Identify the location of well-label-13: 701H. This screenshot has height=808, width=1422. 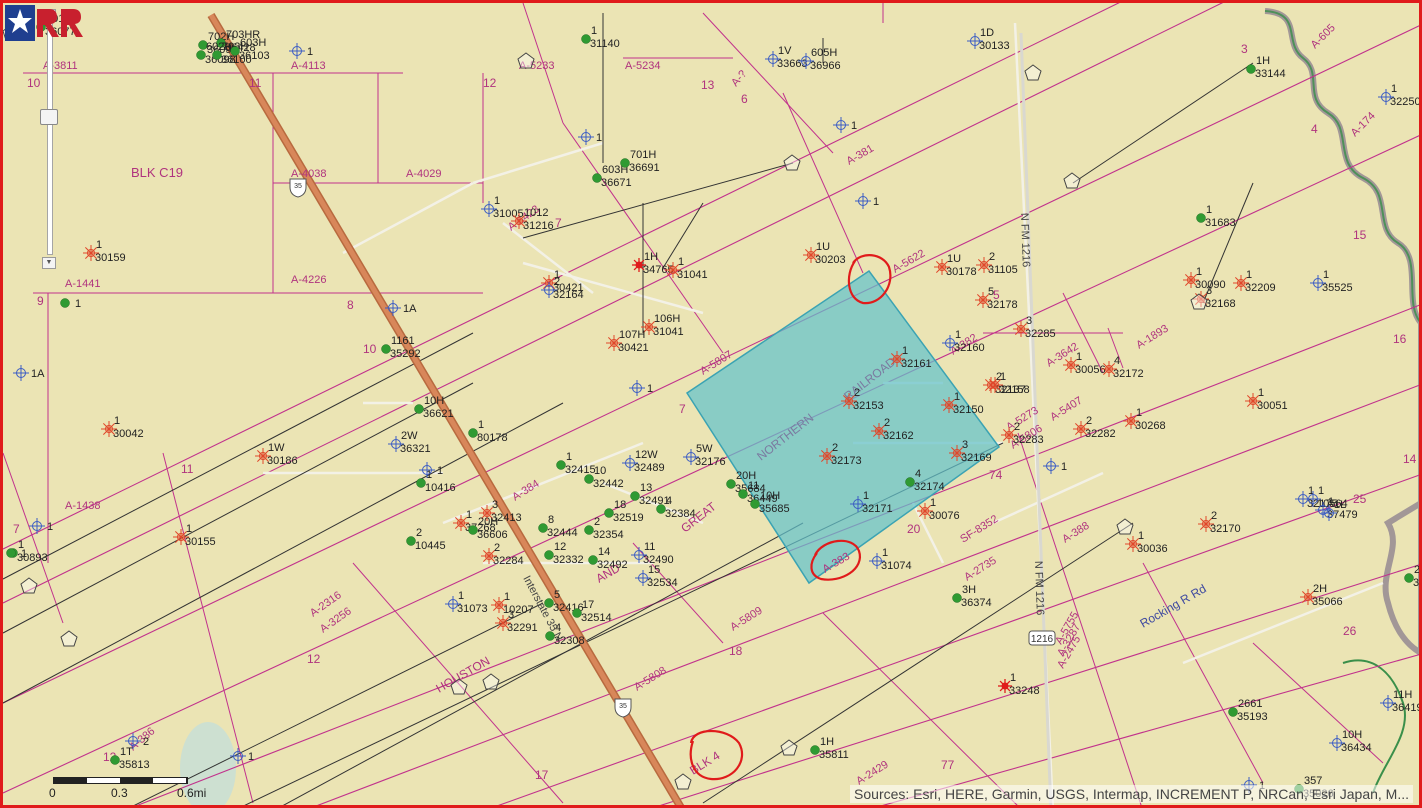
(643, 155).